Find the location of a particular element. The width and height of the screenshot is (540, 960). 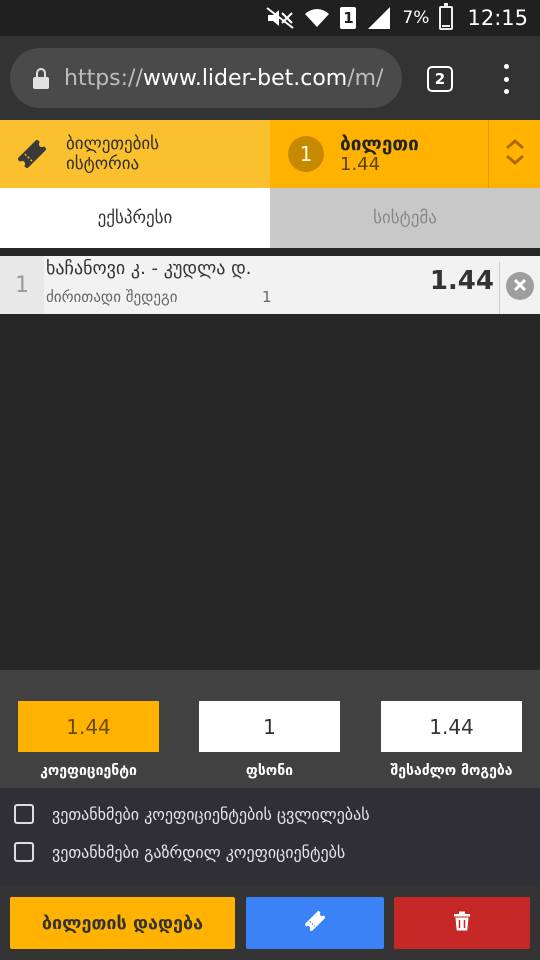

bet-match: ხაჩანოვი კ. - კუდლა დ. is located at coordinates (149, 268).